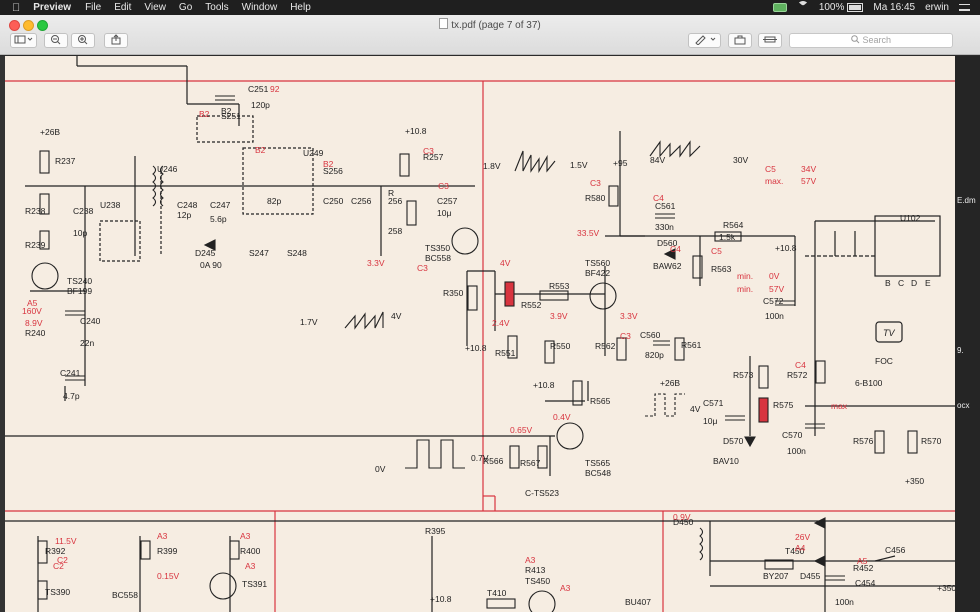 Image resolution: width=980 pixels, height=612 pixels. What do you see at coordinates (946, 588) in the screenshot?
I see `component-label: +350` at bounding box center [946, 588].